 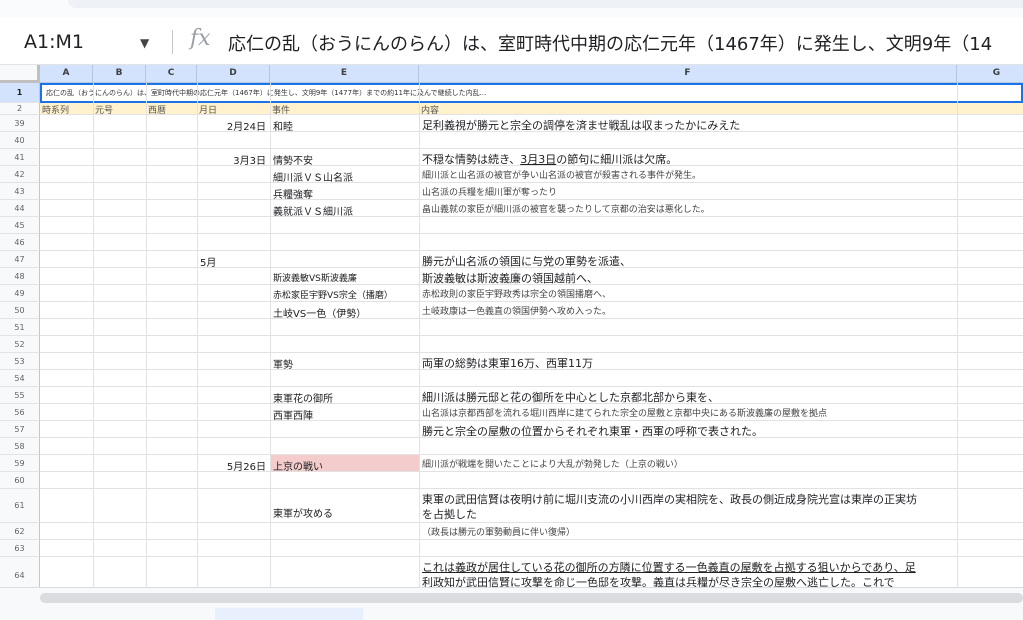 I want to click on content-cell: 畠山義就の家臣が細川派の被官を襲ったりして京都の治安は悪化した。, so click(x=566, y=208).